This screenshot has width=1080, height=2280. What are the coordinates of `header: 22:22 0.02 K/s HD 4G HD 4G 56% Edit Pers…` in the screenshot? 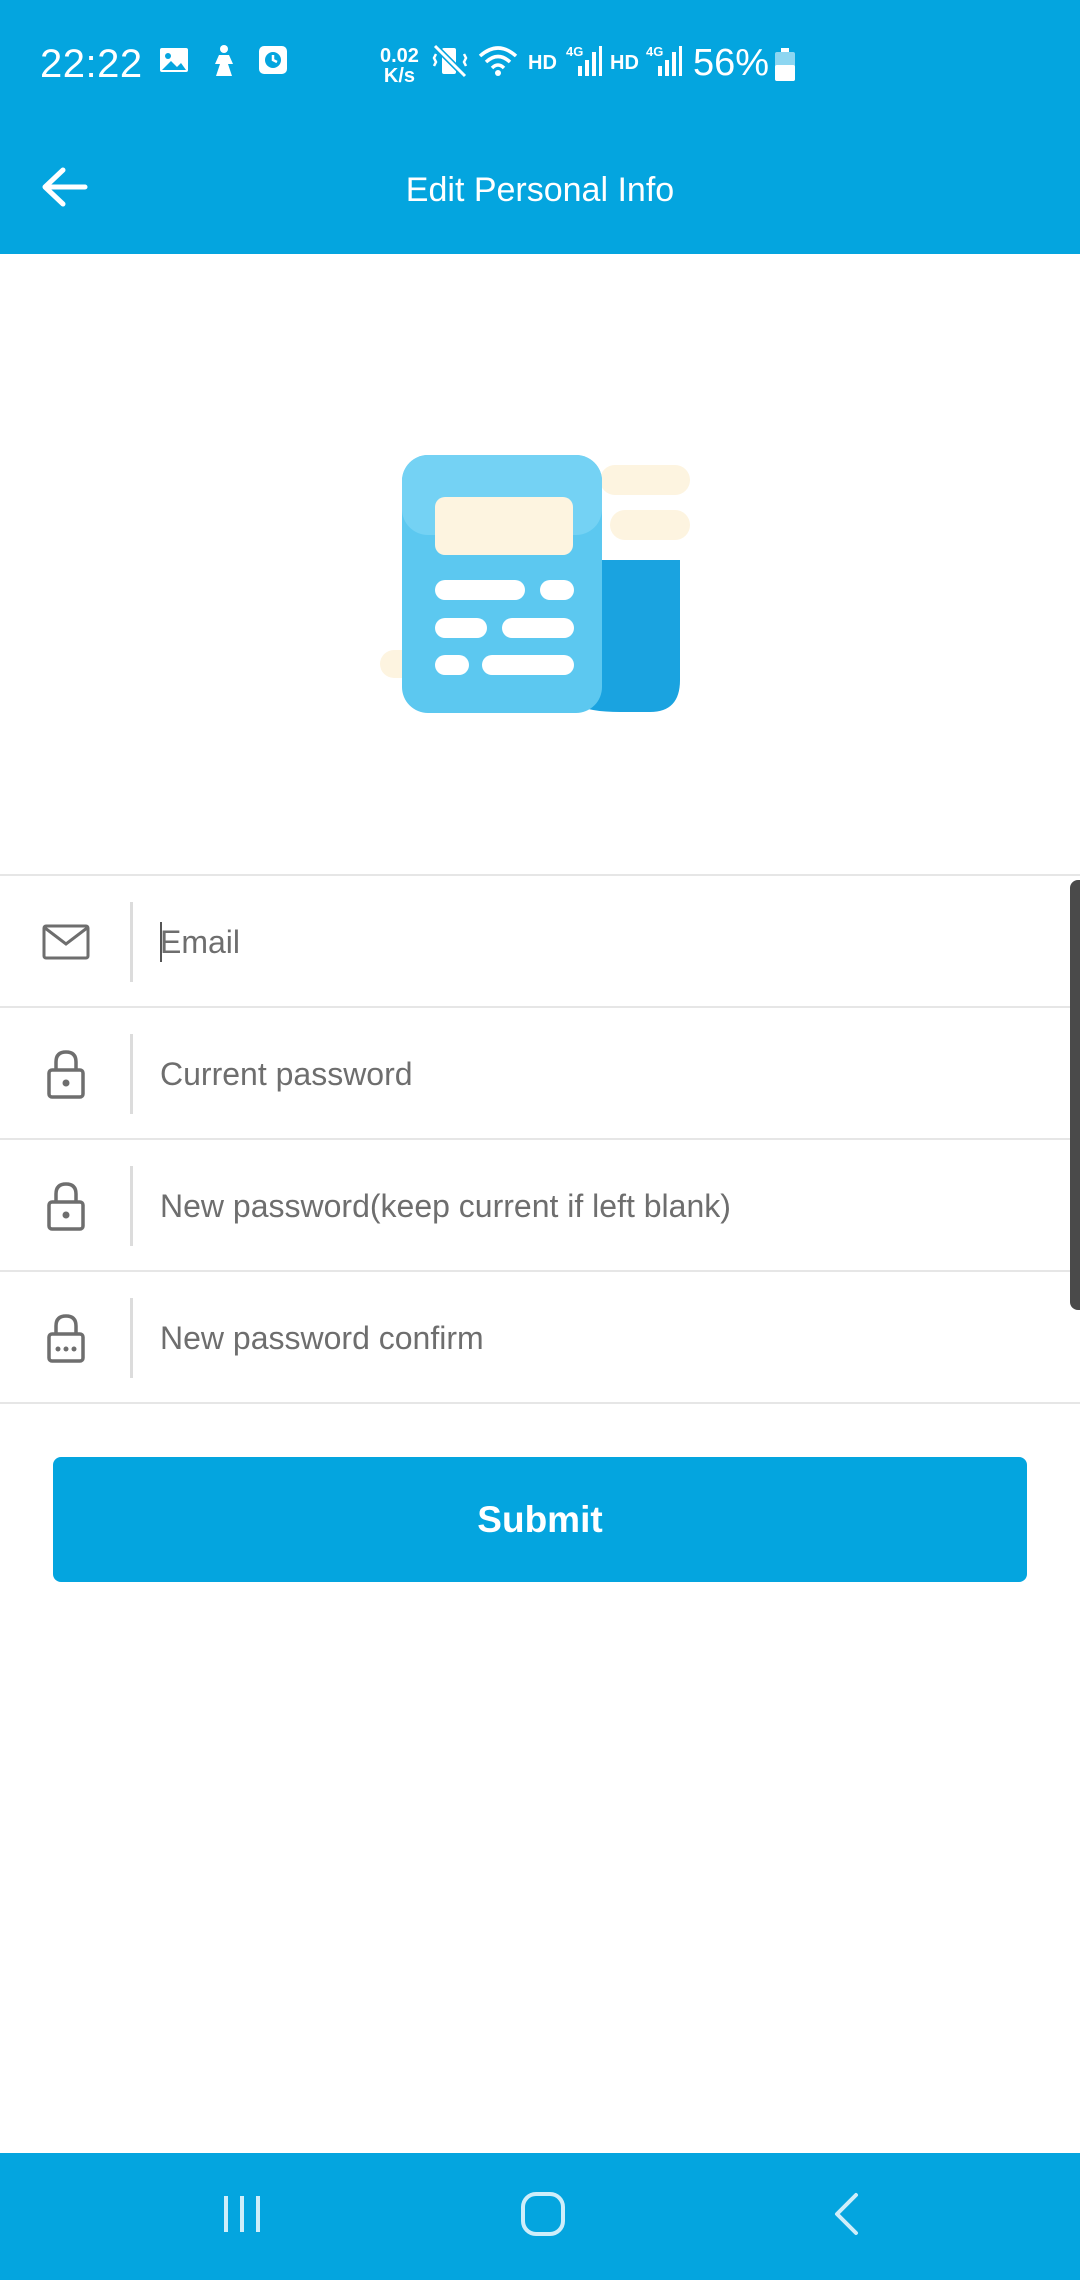 It's located at (540, 127).